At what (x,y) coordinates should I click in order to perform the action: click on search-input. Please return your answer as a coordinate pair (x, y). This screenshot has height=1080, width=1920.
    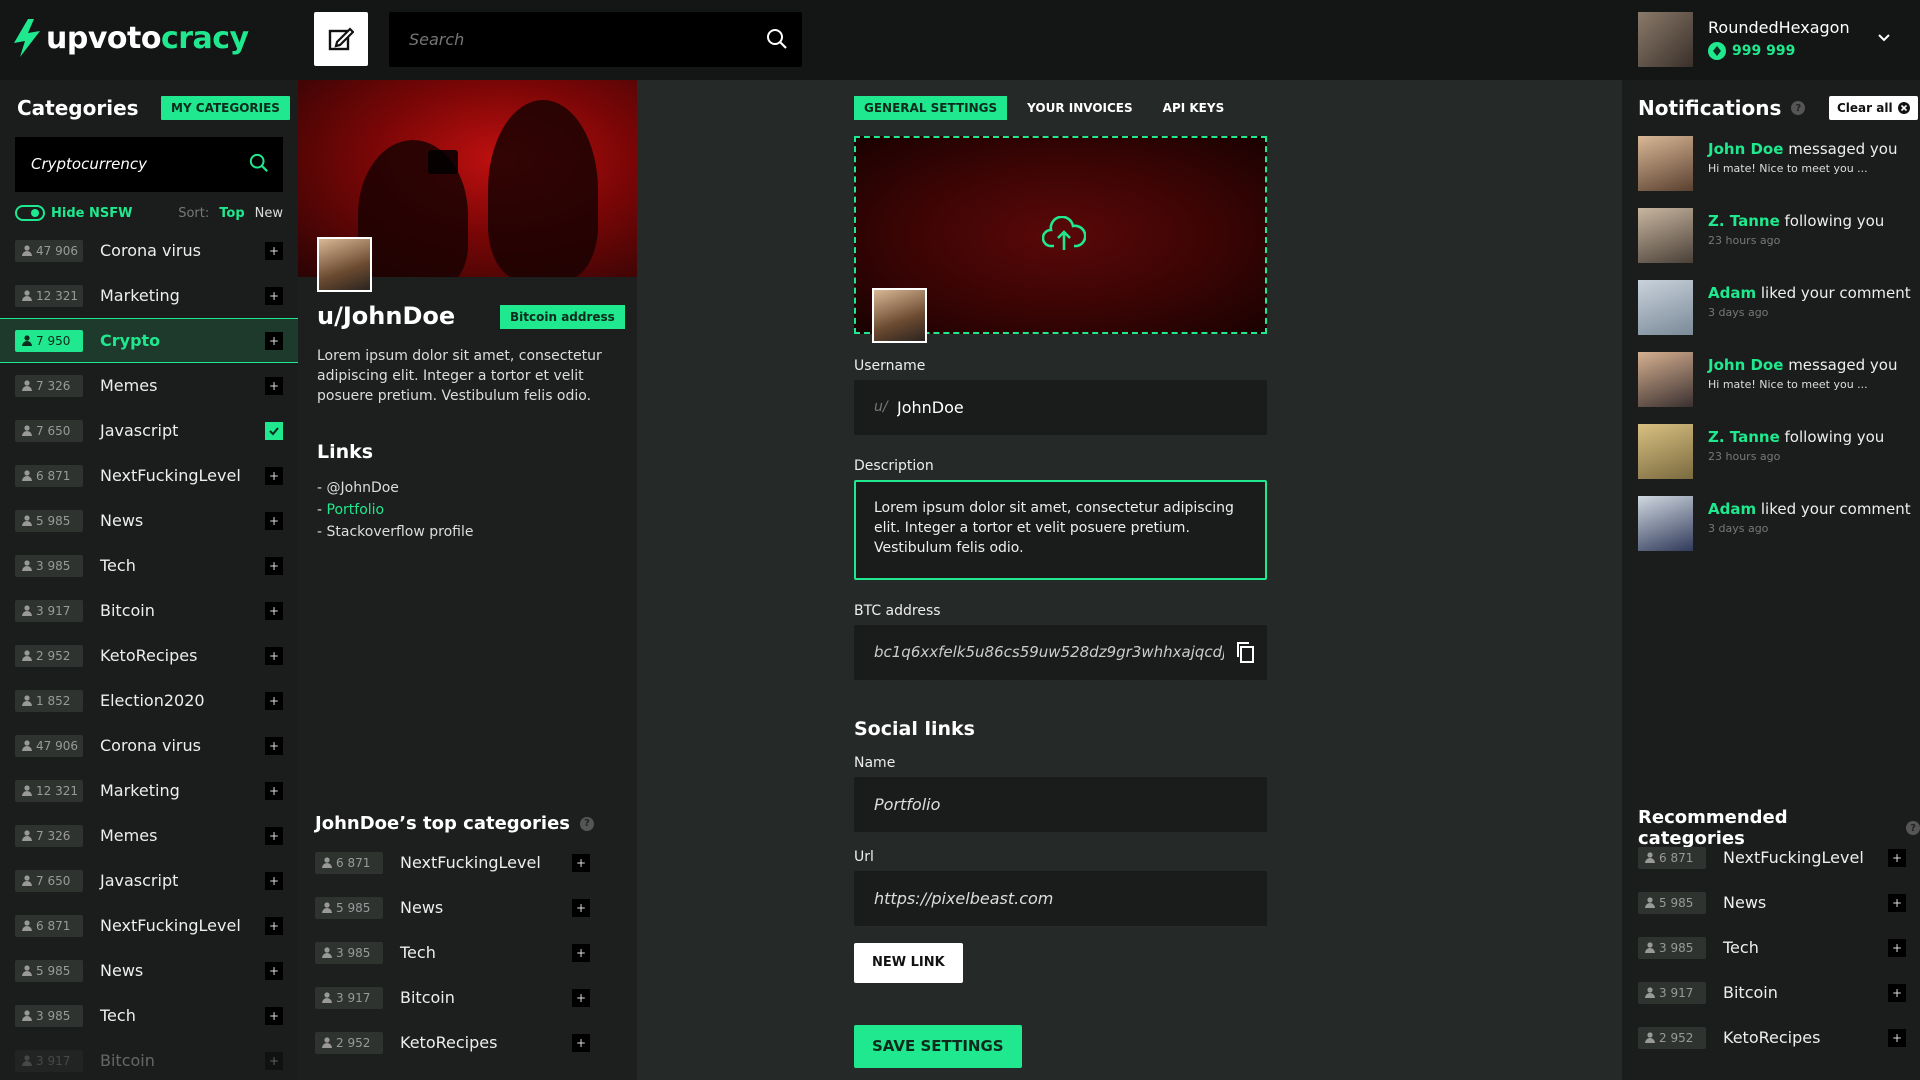
    Looking at the image, I should click on (574, 39).